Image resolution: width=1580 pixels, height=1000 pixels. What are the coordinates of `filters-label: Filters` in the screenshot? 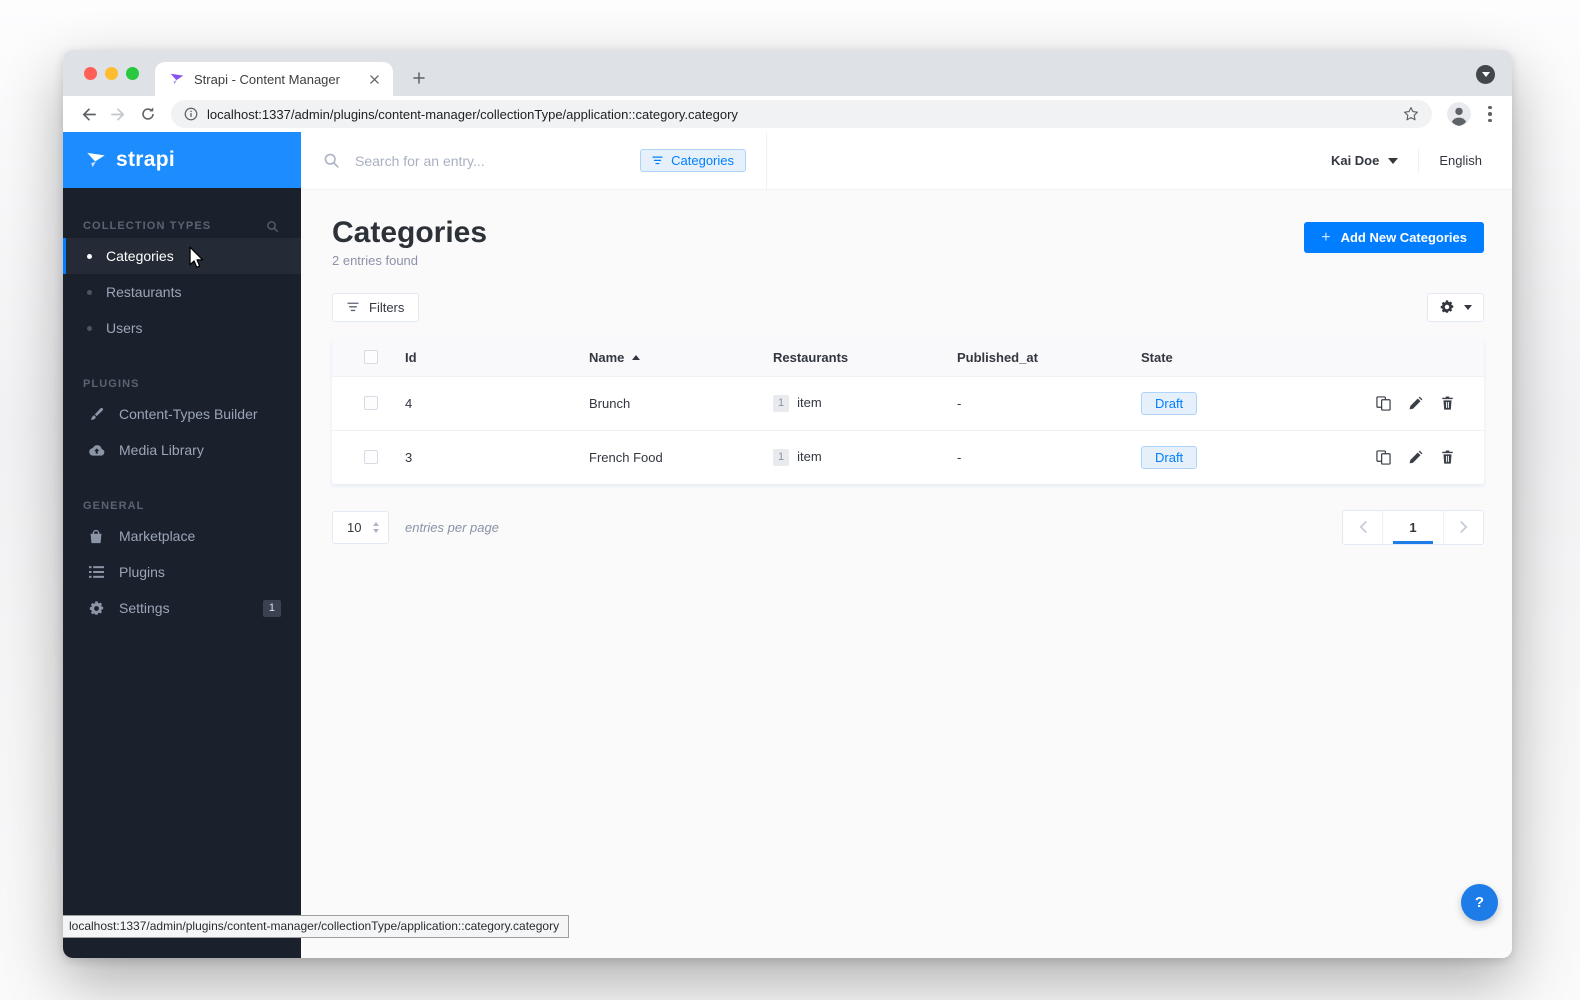 It's located at (387, 307).